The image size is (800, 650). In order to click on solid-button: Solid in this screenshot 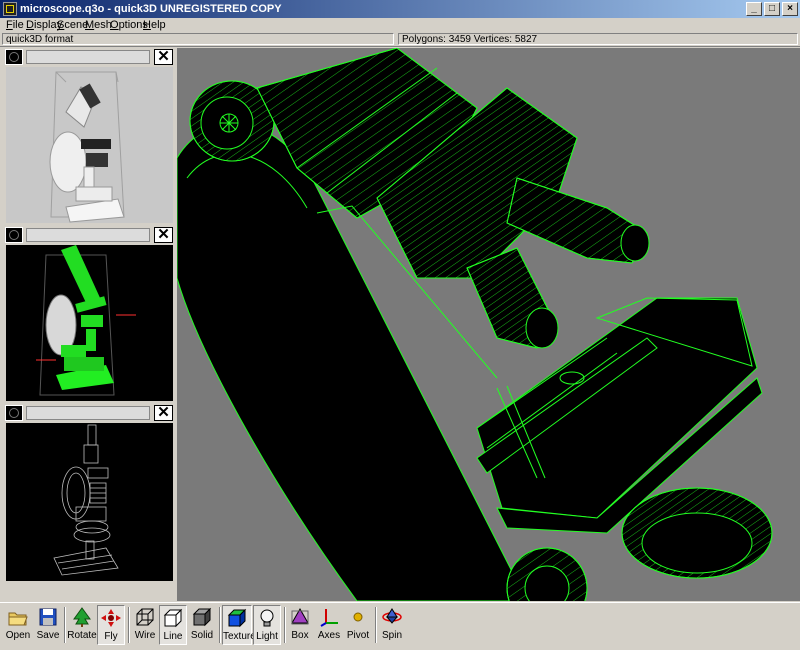, I will do `click(202, 625)`.